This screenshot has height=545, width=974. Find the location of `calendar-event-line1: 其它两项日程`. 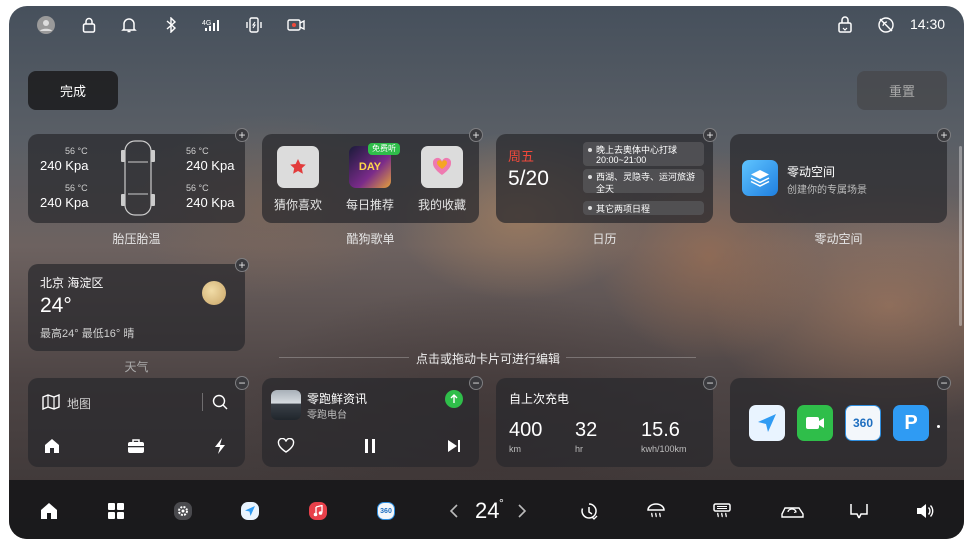

calendar-event-line1: 其它两项日程 is located at coordinates (623, 209).